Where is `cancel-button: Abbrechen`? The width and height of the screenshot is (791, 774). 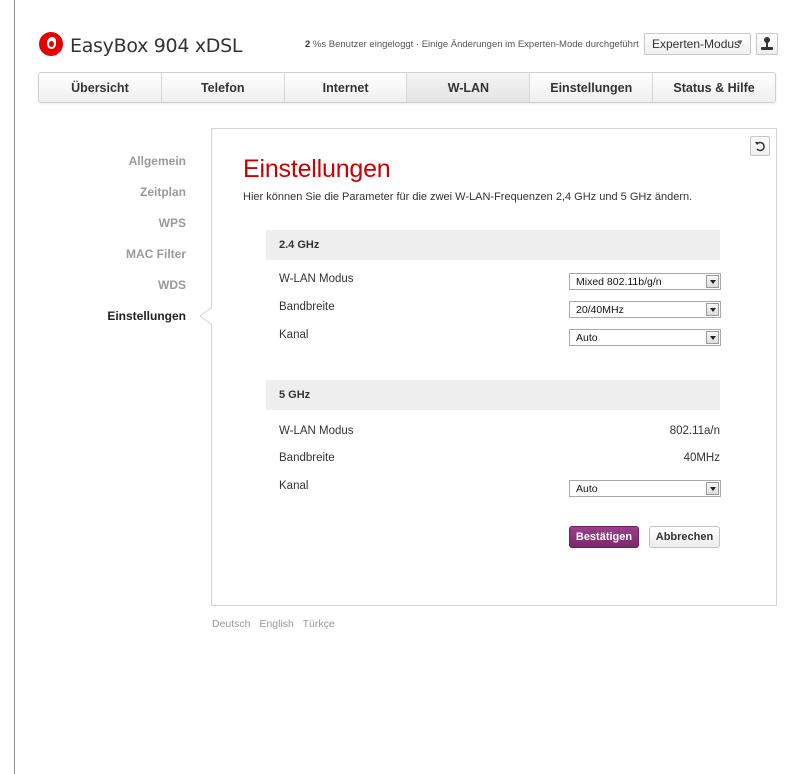
cancel-button: Abbrechen is located at coordinates (684, 537).